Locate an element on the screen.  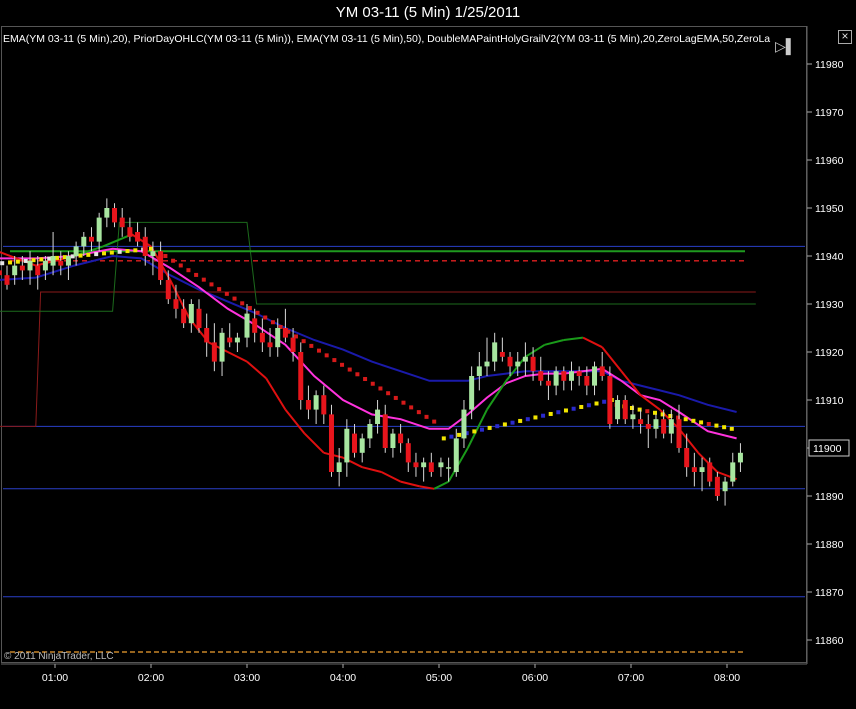
time-tick-label: 08:00 is located at coordinates (727, 678).